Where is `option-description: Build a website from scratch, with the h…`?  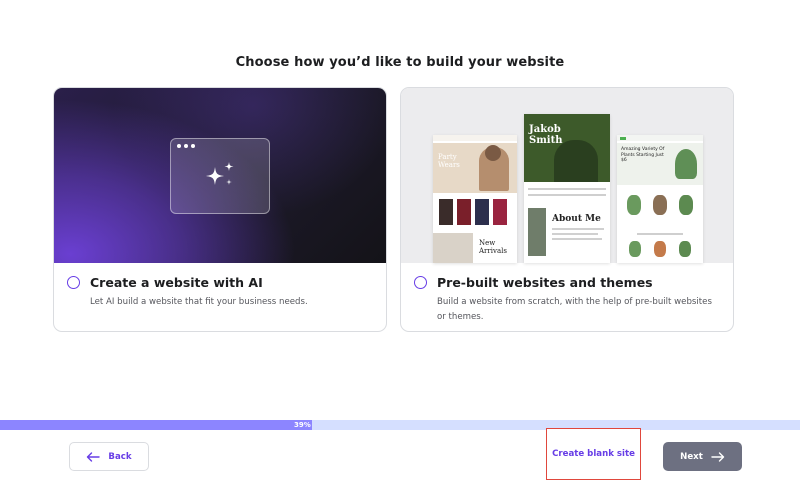 option-description: Build a website from scratch, with the h… is located at coordinates (574, 309).